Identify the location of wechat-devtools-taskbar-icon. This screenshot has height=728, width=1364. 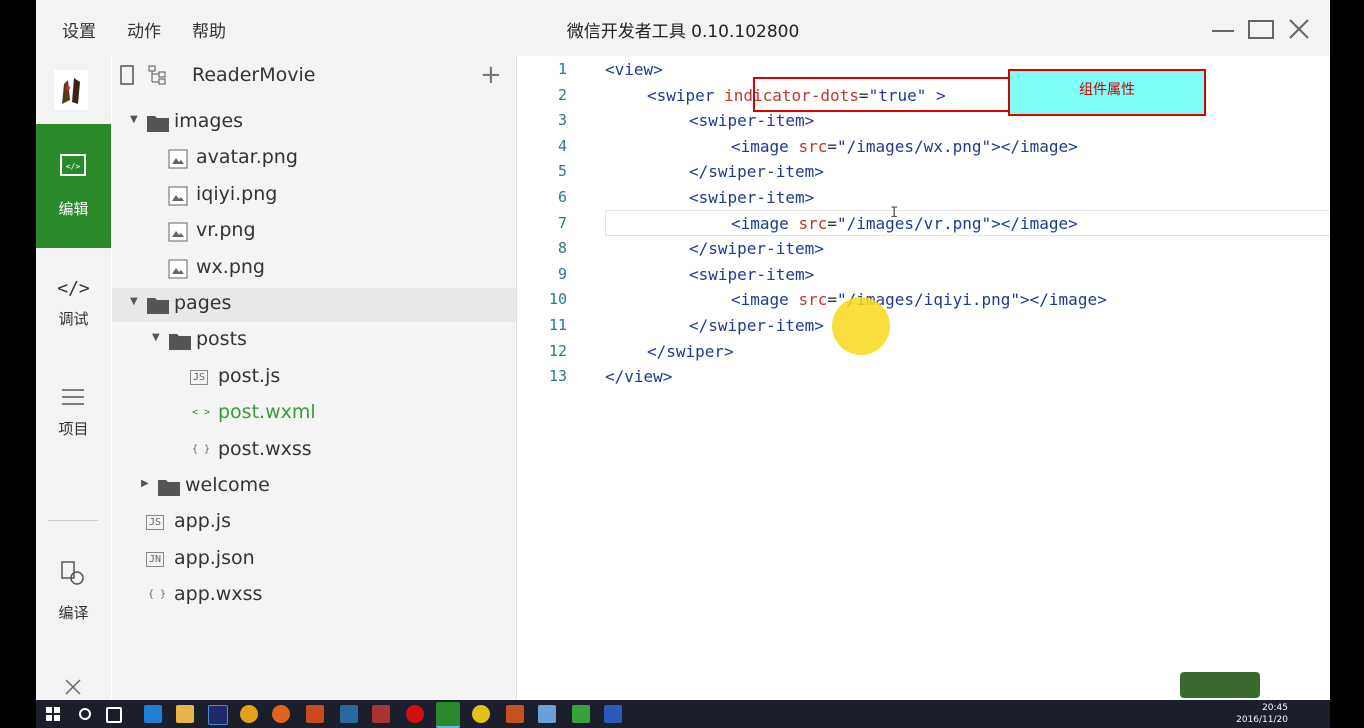
(448, 715).